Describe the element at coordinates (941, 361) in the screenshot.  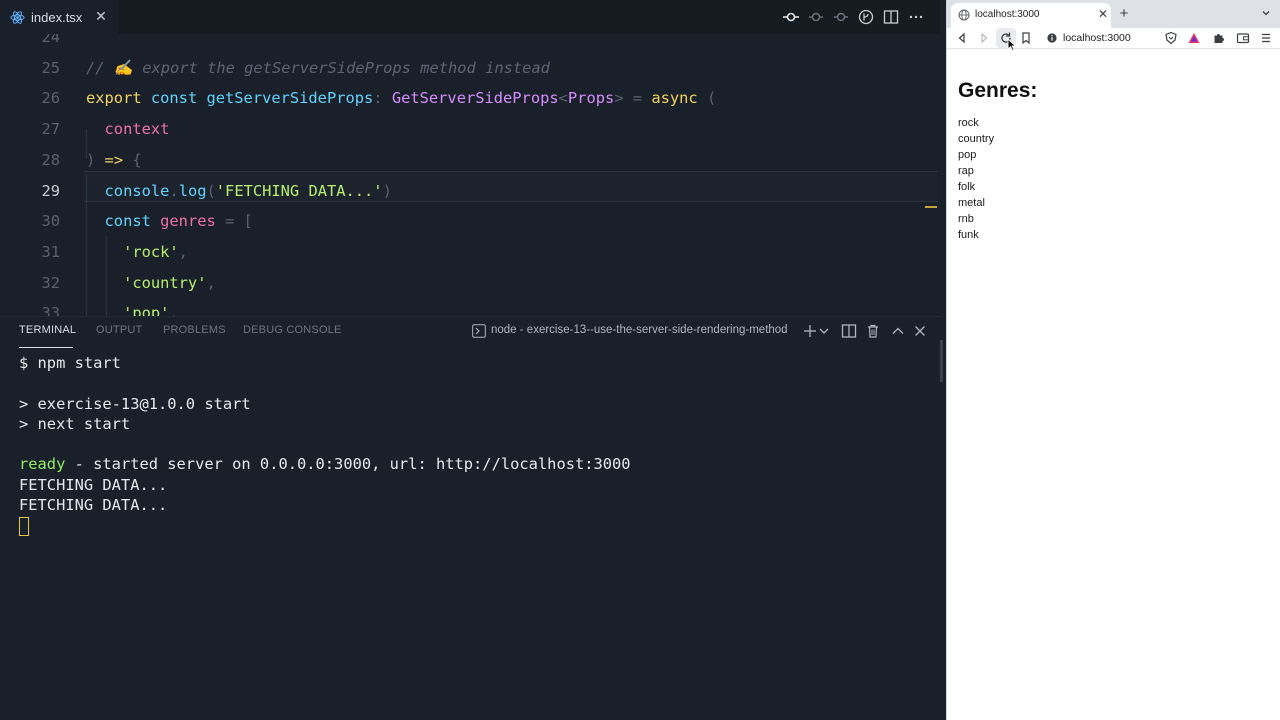
I see `panel-resize-handle` at that location.